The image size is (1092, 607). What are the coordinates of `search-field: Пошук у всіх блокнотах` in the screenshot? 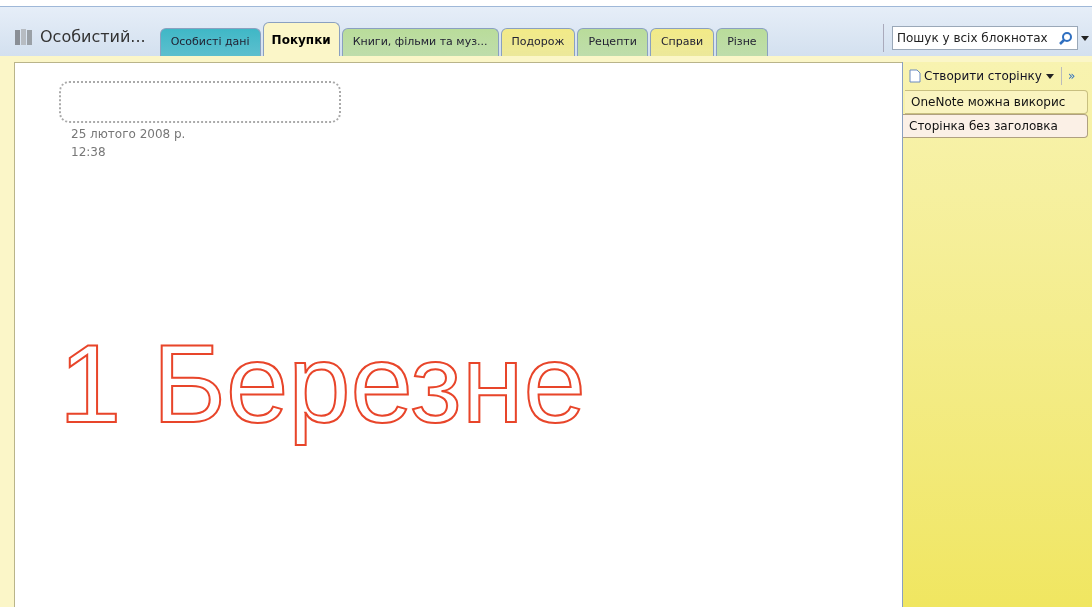 It's located at (985, 38).